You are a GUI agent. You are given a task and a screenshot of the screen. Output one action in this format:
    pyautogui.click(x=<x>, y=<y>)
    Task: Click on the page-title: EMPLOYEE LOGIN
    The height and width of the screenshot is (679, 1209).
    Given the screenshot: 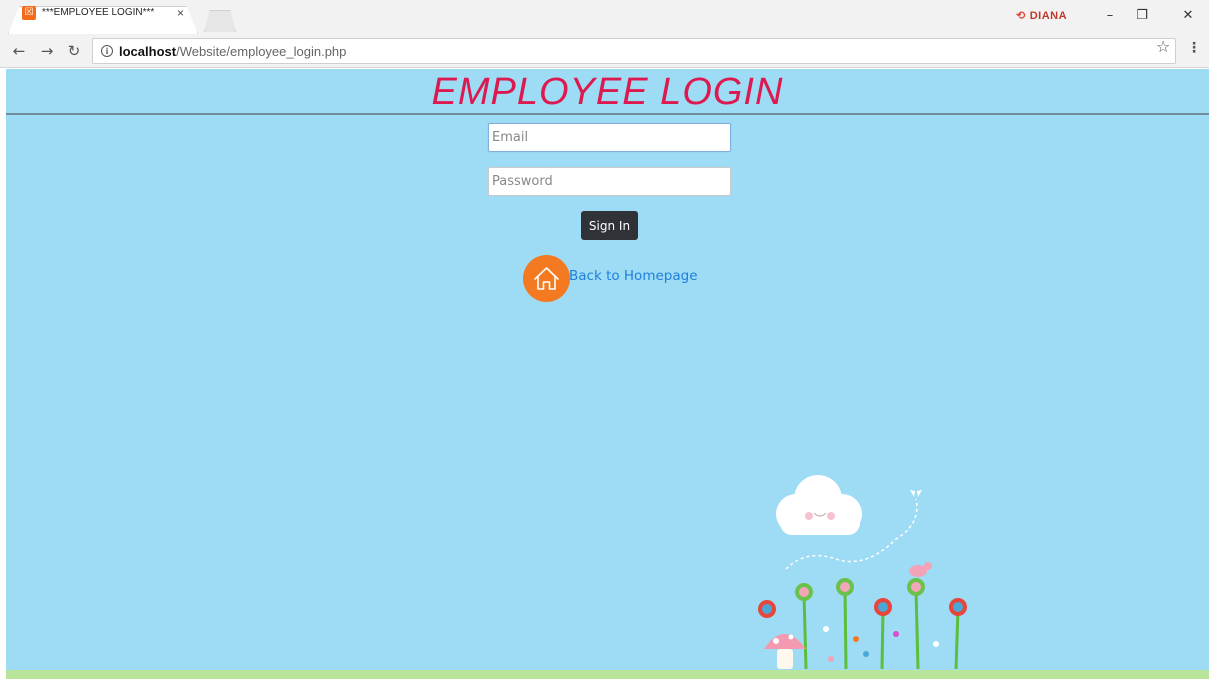 What is the action you would take?
    pyautogui.click(x=607, y=92)
    